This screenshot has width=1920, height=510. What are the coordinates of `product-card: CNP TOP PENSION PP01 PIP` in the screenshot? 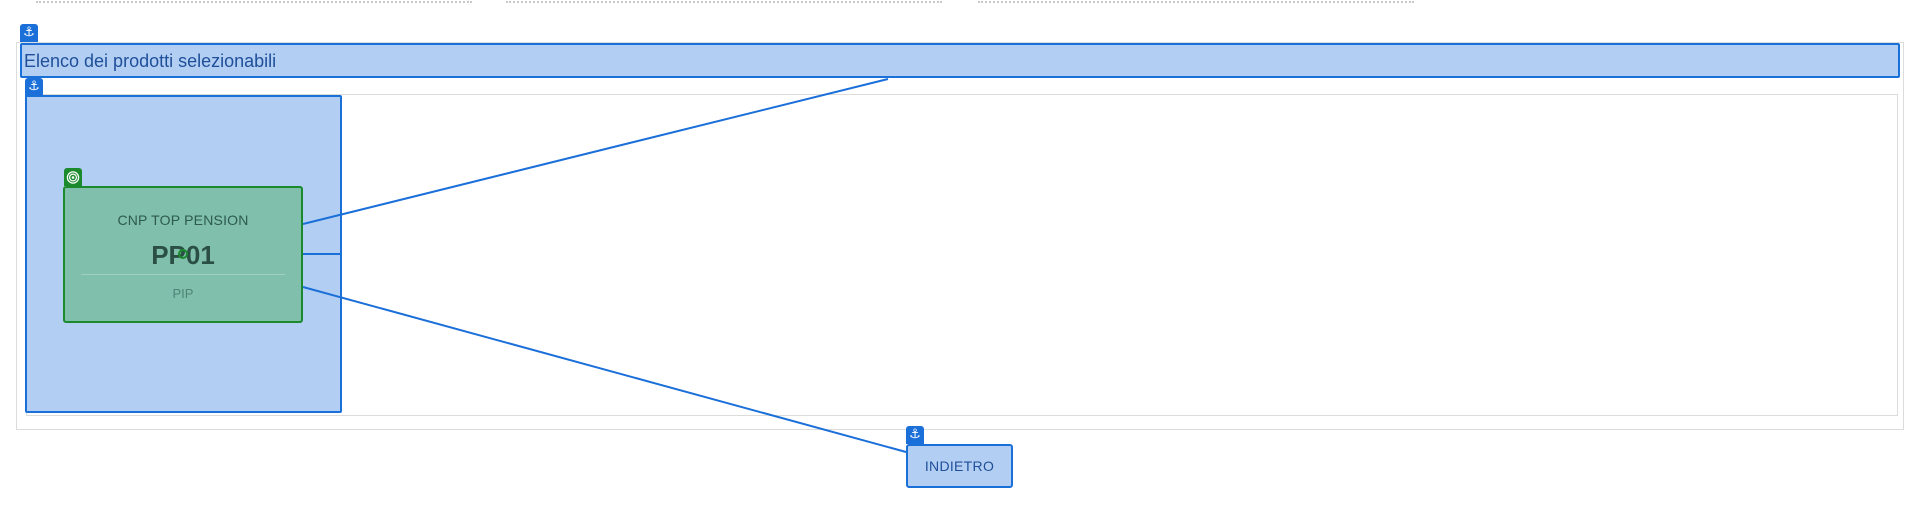 It's located at (183, 254).